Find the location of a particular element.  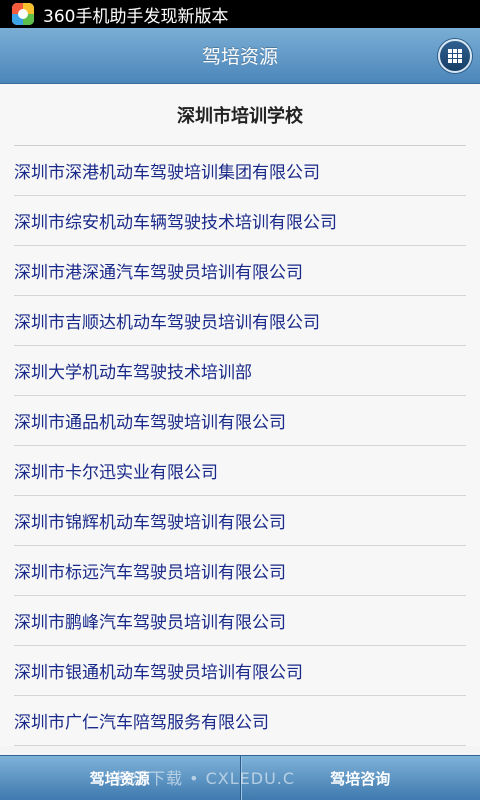

app-store-icon is located at coordinates (23, 14).